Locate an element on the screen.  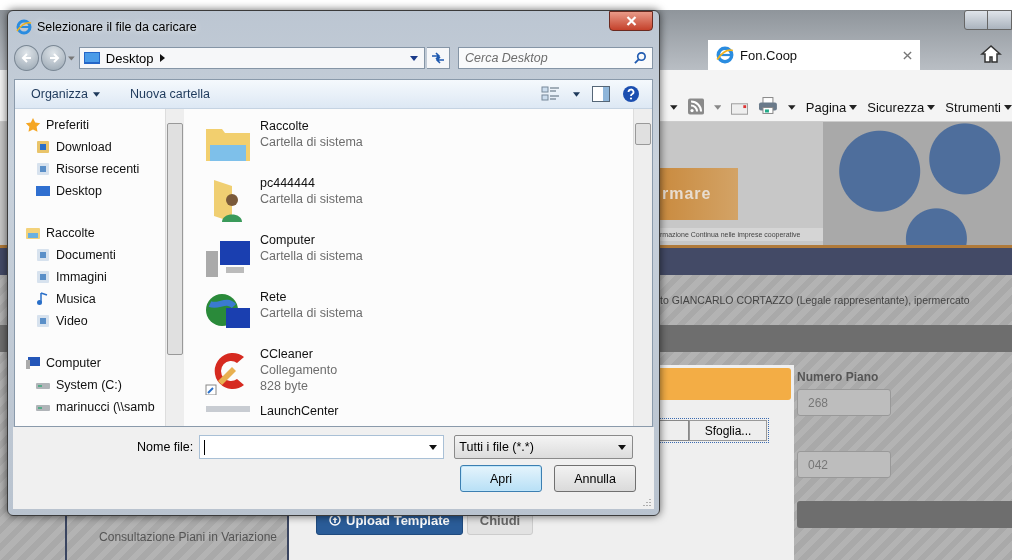
mail-icon is located at coordinates (740, 109).